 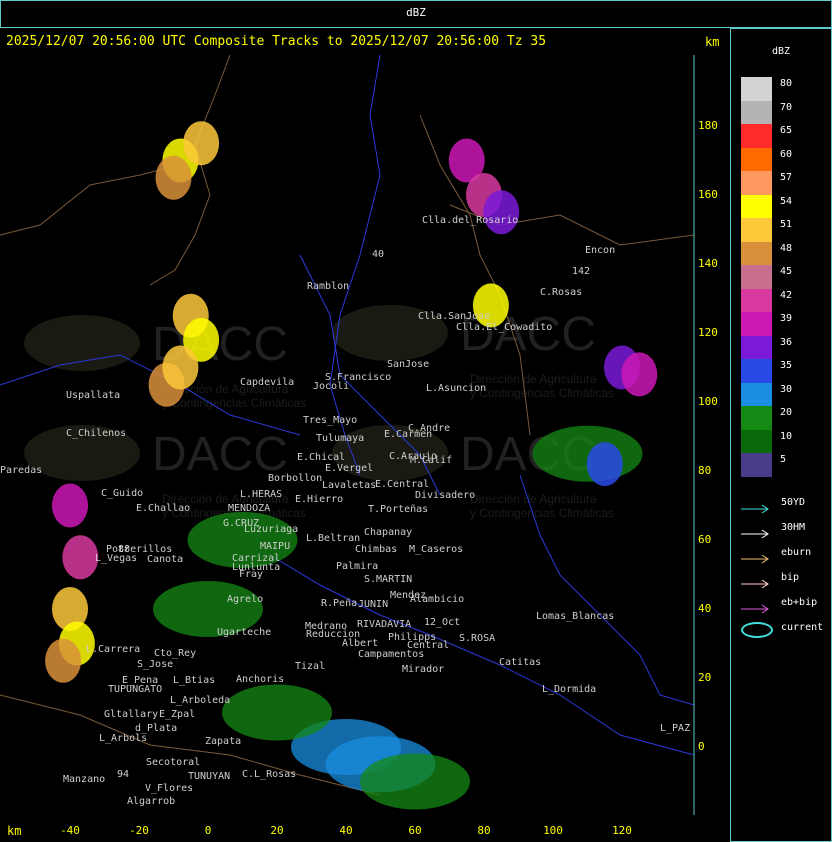 I want to click on track-label: 50YD, so click(x=793, y=502).